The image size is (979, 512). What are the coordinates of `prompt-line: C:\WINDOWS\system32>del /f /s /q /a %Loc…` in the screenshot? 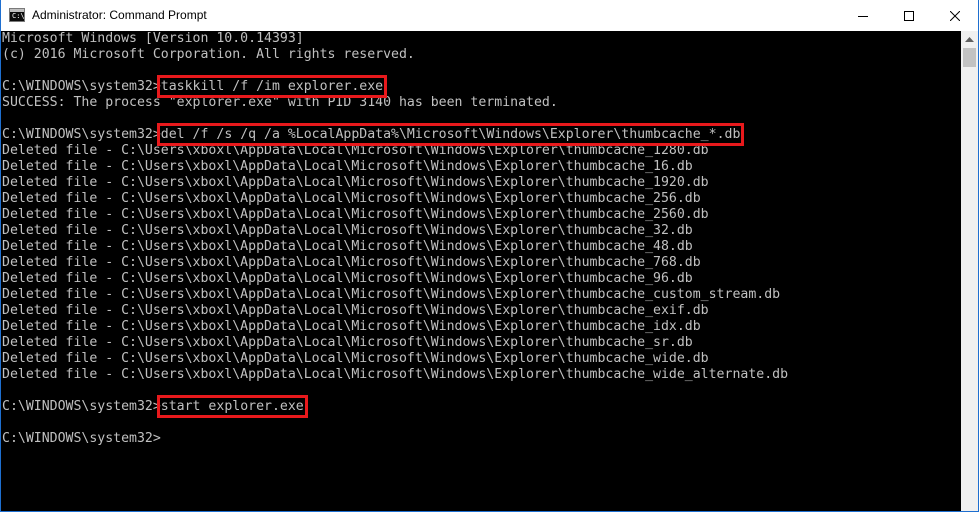 It's located at (395, 134).